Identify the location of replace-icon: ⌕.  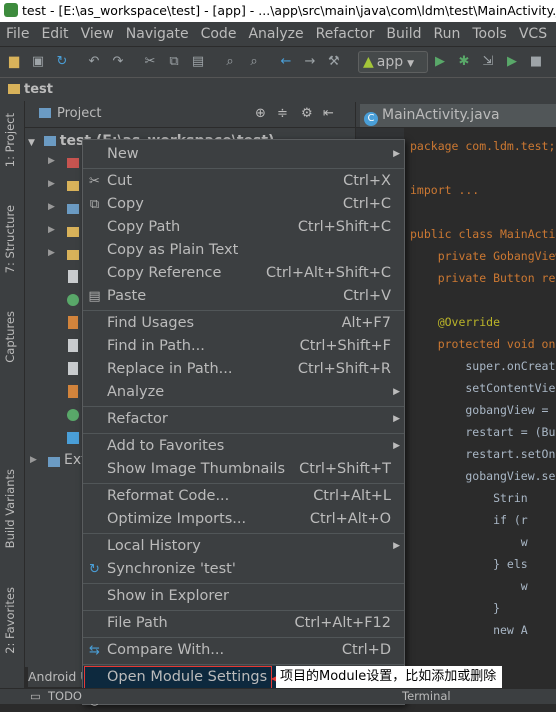
(254, 62).